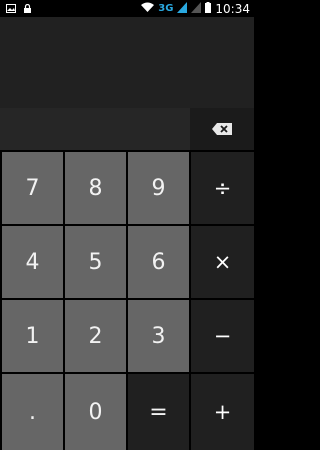 The image size is (320, 450). What do you see at coordinates (222, 336) in the screenshot?
I see `key-subtract: −` at bounding box center [222, 336].